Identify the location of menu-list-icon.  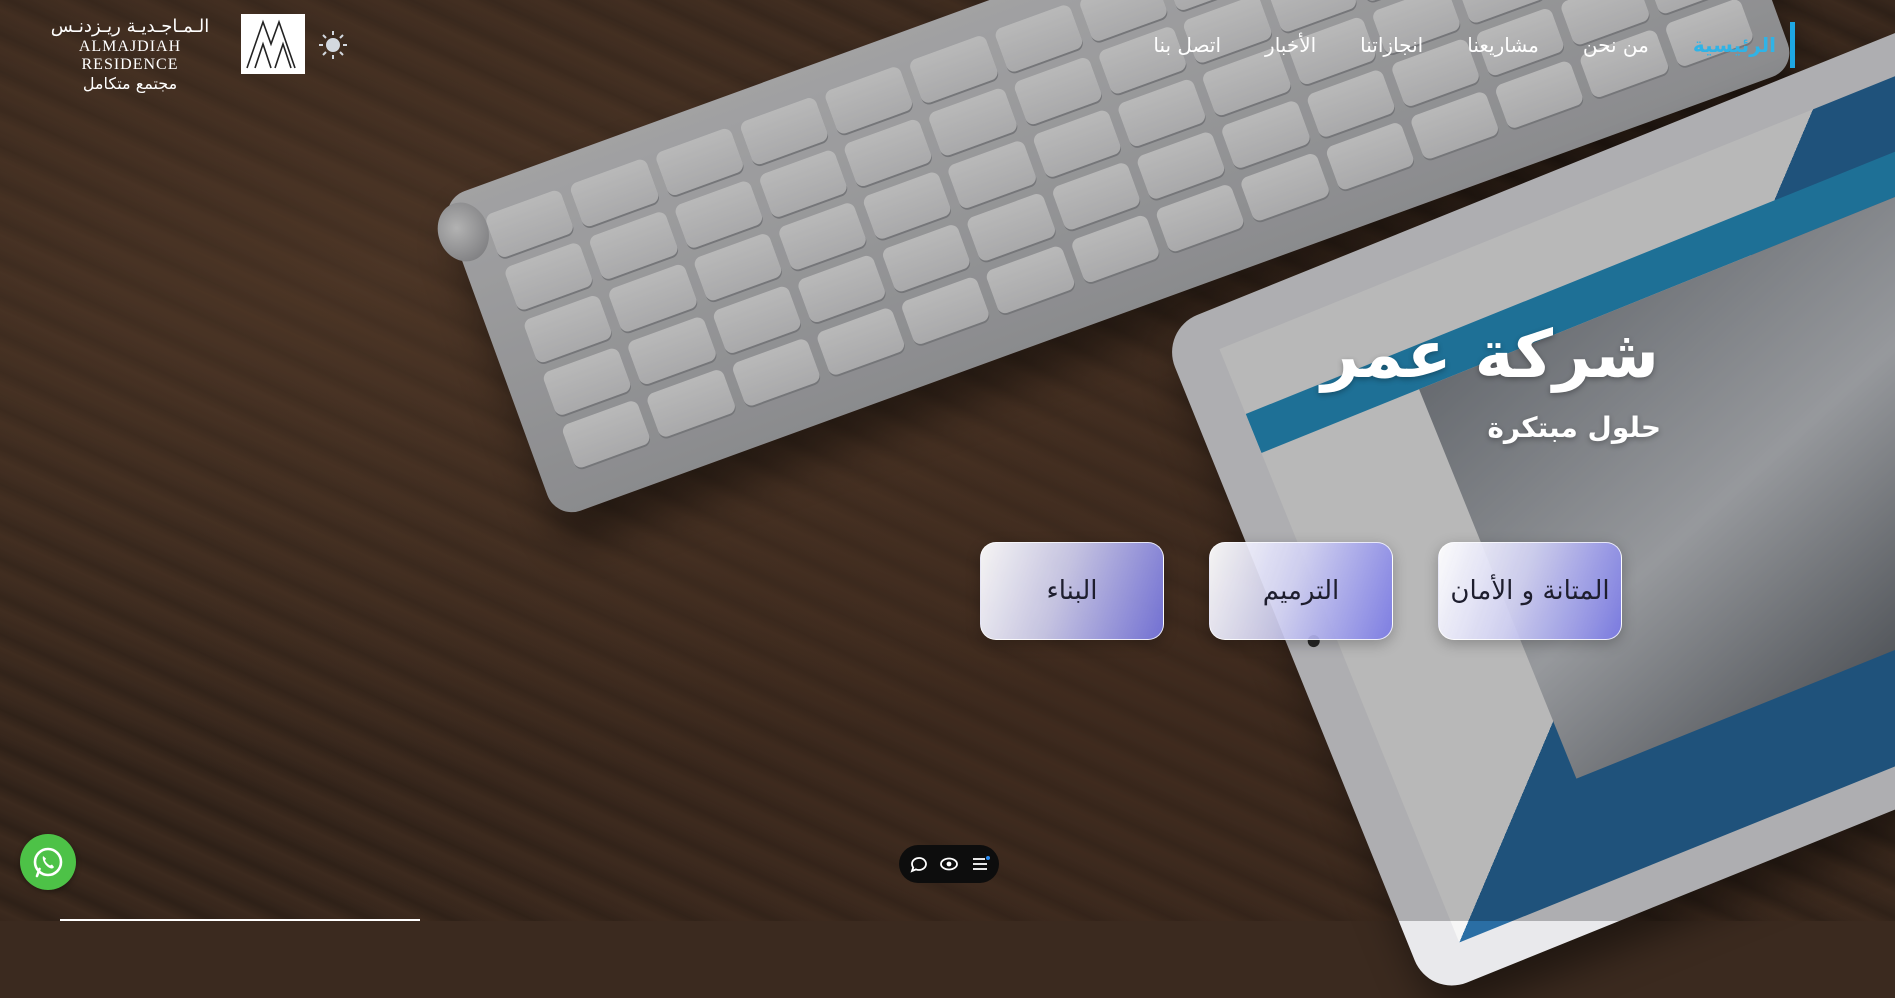
(980, 864).